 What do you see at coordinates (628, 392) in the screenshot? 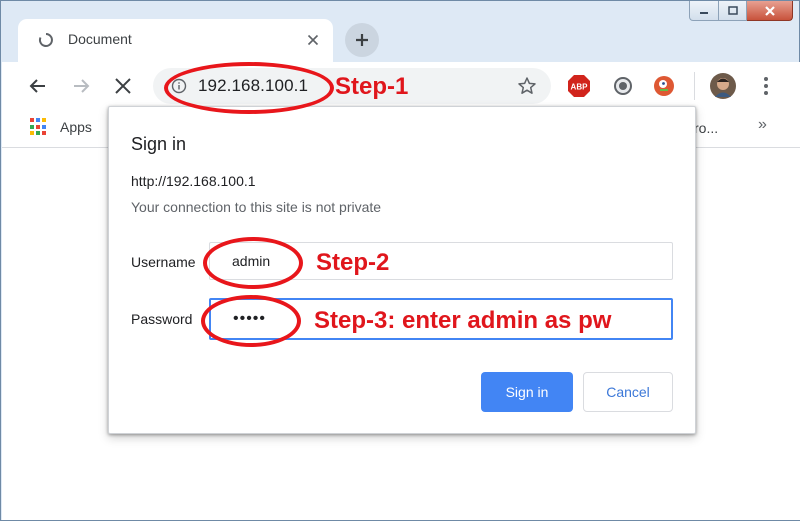
I see `cancel-button: Cancel` at bounding box center [628, 392].